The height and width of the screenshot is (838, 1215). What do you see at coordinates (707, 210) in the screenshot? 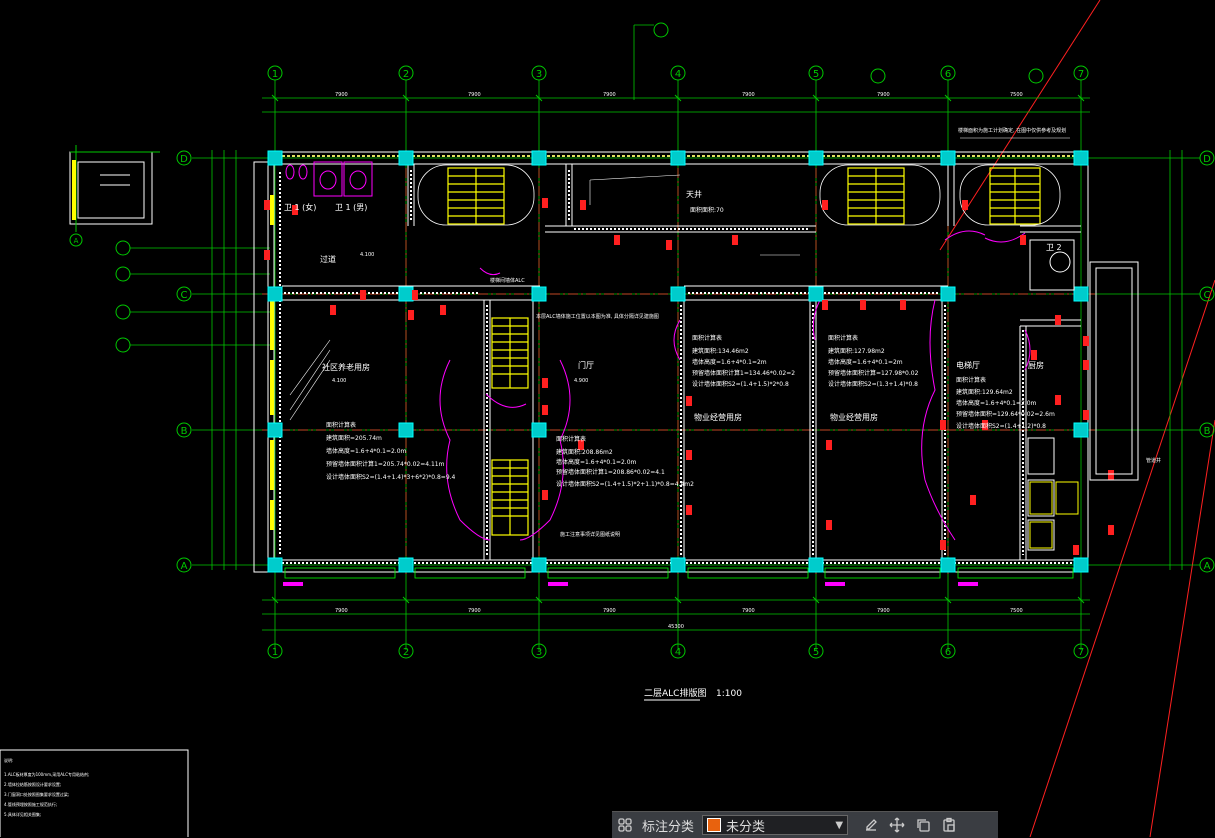
I see `room-atrium-area: 面积面积:70` at bounding box center [707, 210].